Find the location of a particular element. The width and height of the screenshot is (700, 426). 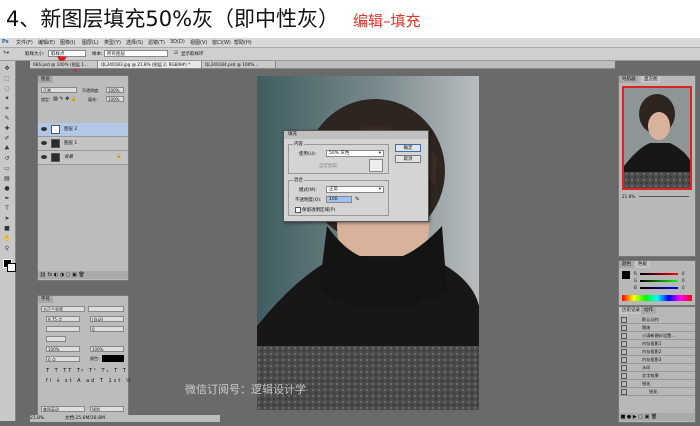

color-spectrum-bar is located at coordinates (657, 298).